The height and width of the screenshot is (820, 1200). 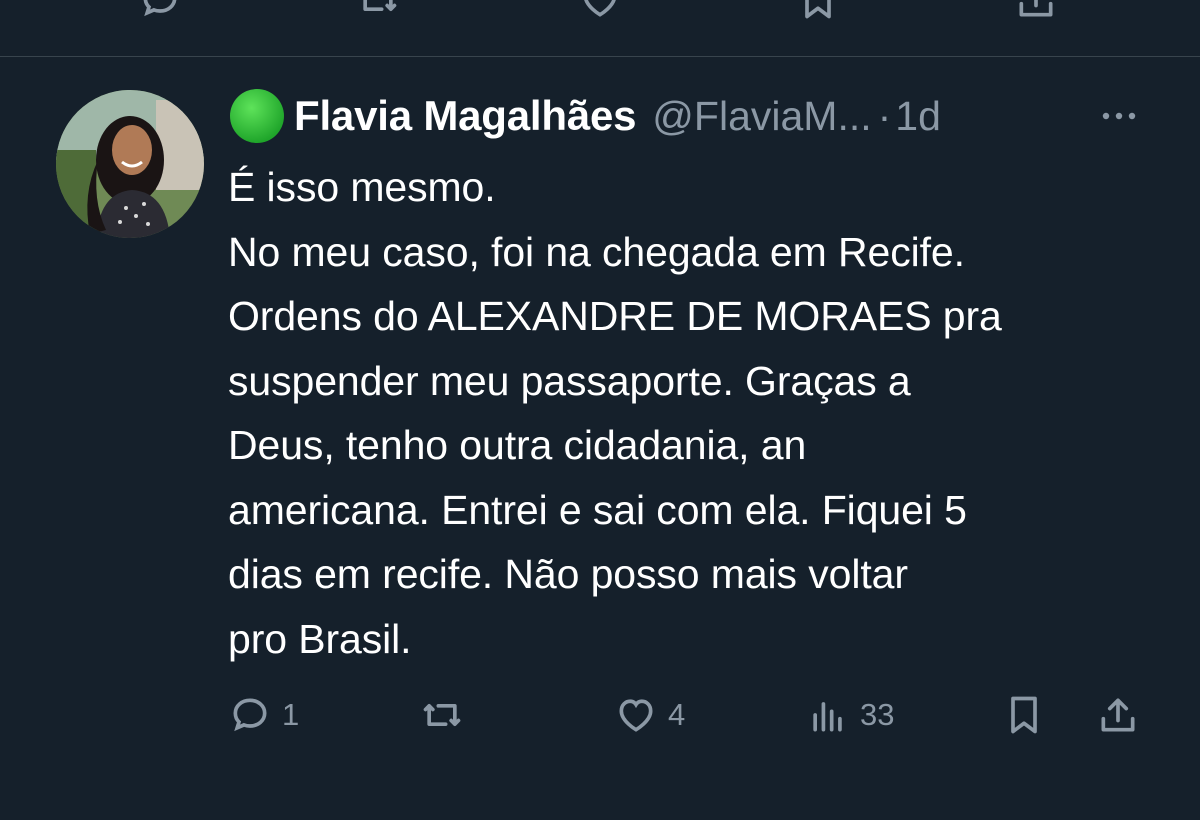 What do you see at coordinates (918, 116) in the screenshot?
I see `tweet-time: 1d` at bounding box center [918, 116].